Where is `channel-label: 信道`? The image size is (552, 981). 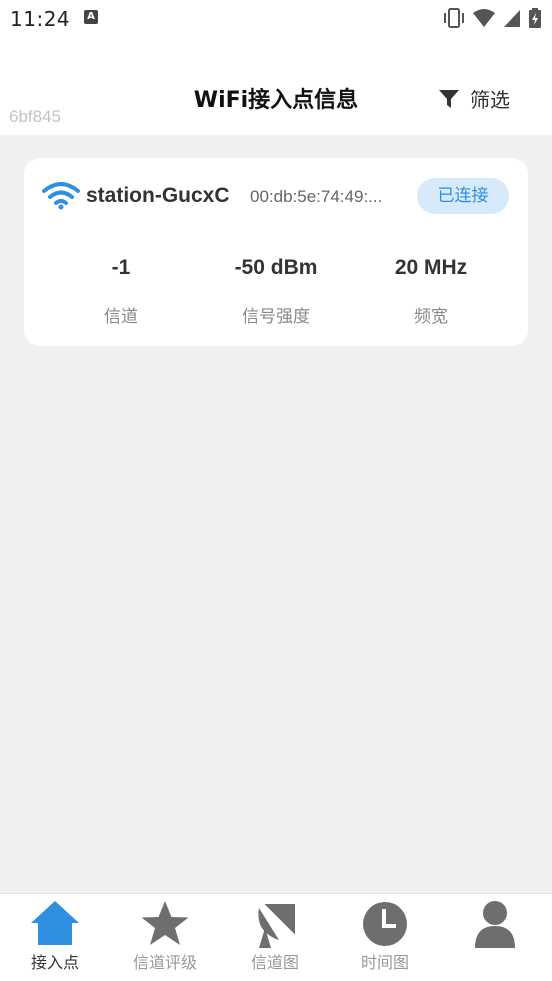
channel-label: 信道 is located at coordinates (121, 317).